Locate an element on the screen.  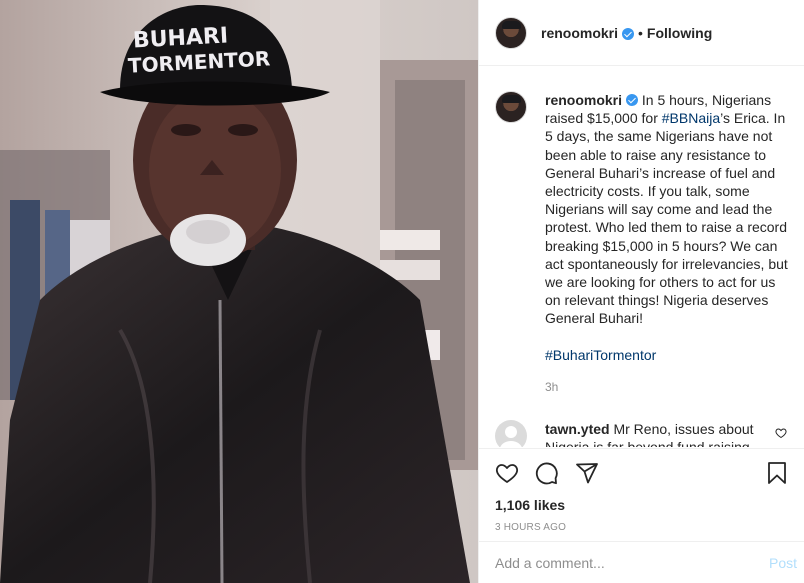
post-comment-button: Post is located at coordinates (783, 563).